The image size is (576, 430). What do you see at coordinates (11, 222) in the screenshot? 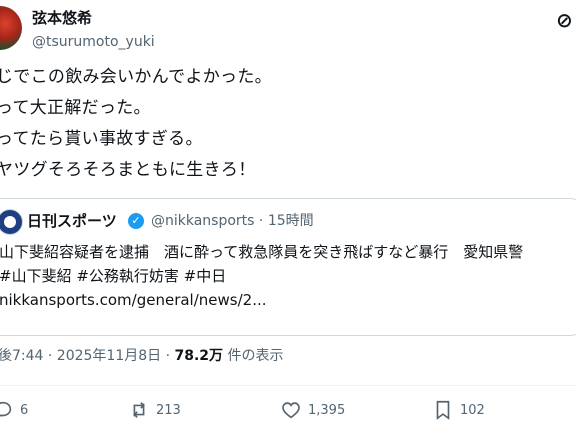
I see `quoted-avatar` at bounding box center [11, 222].